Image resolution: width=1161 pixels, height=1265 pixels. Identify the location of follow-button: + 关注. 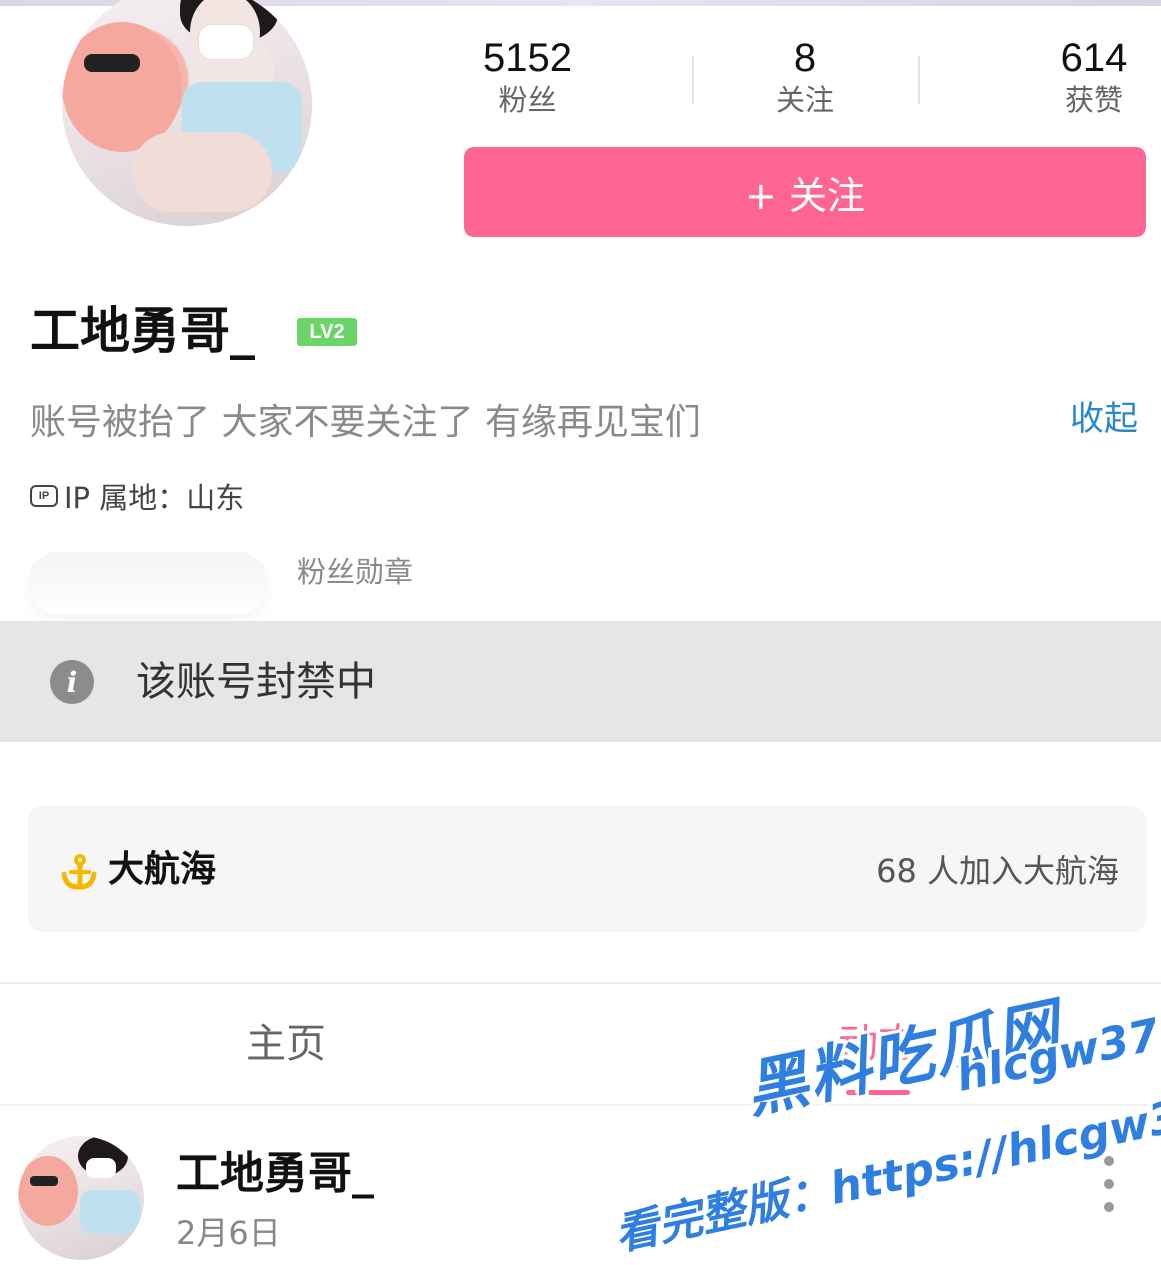
(805, 192).